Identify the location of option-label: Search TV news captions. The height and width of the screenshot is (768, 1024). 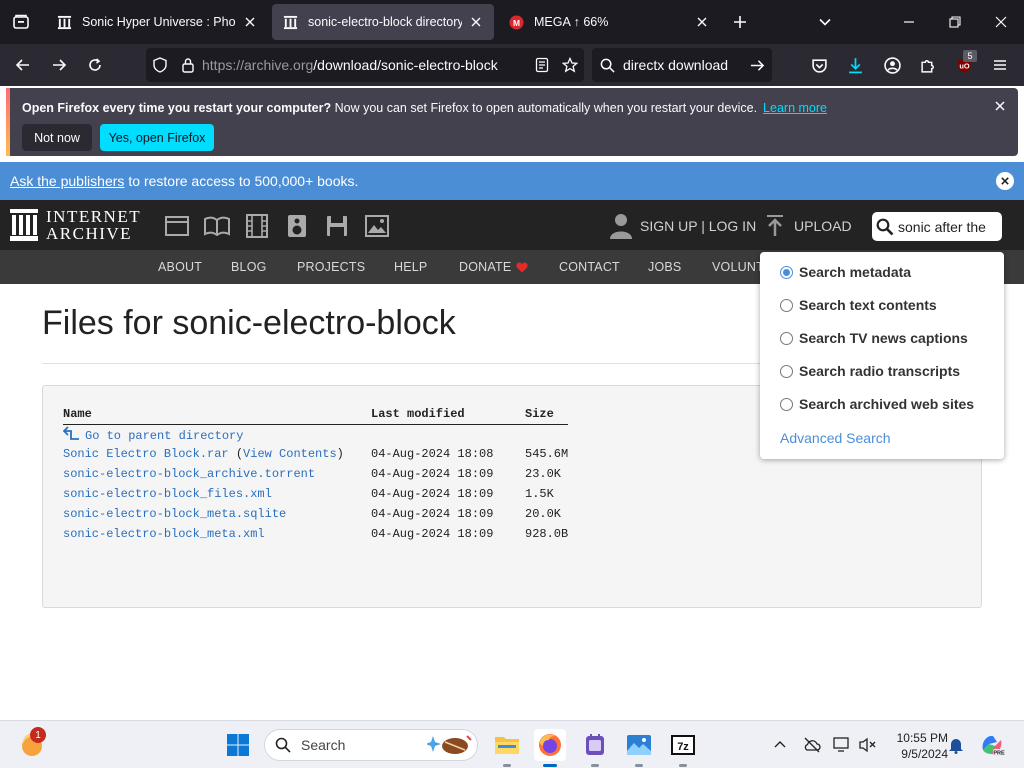
(883, 338).